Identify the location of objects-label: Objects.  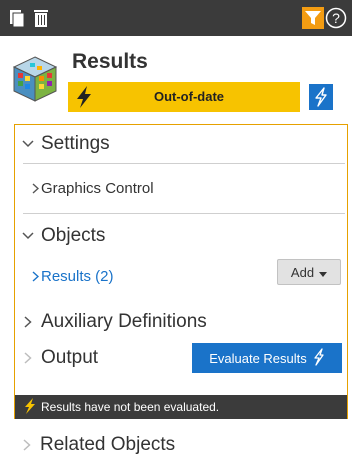
(73, 235).